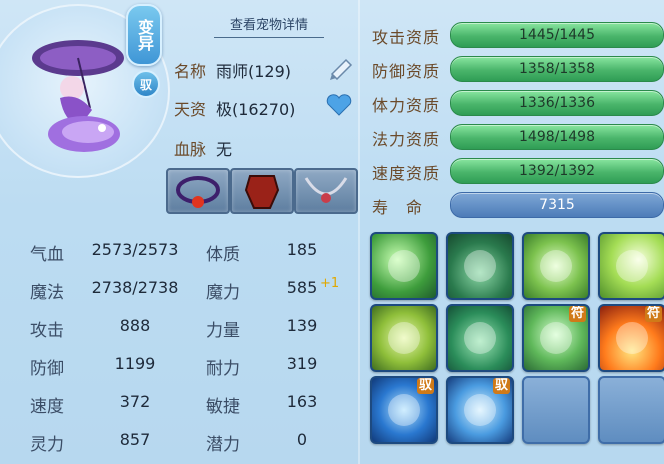  I want to click on panel-divider, so click(359, 232).